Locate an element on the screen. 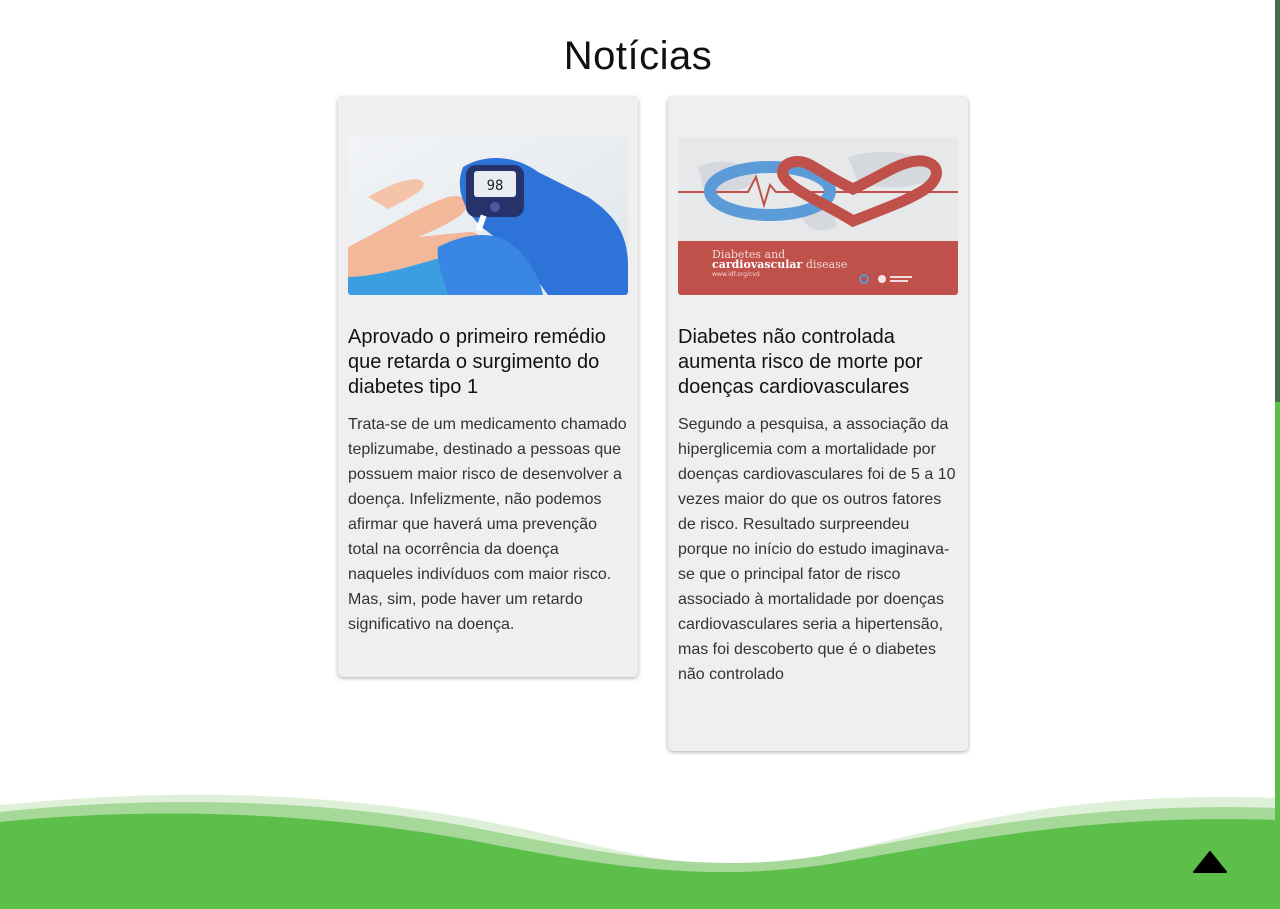 The height and width of the screenshot is (909, 1280). back-to-top-button is located at coordinates (1210, 863).